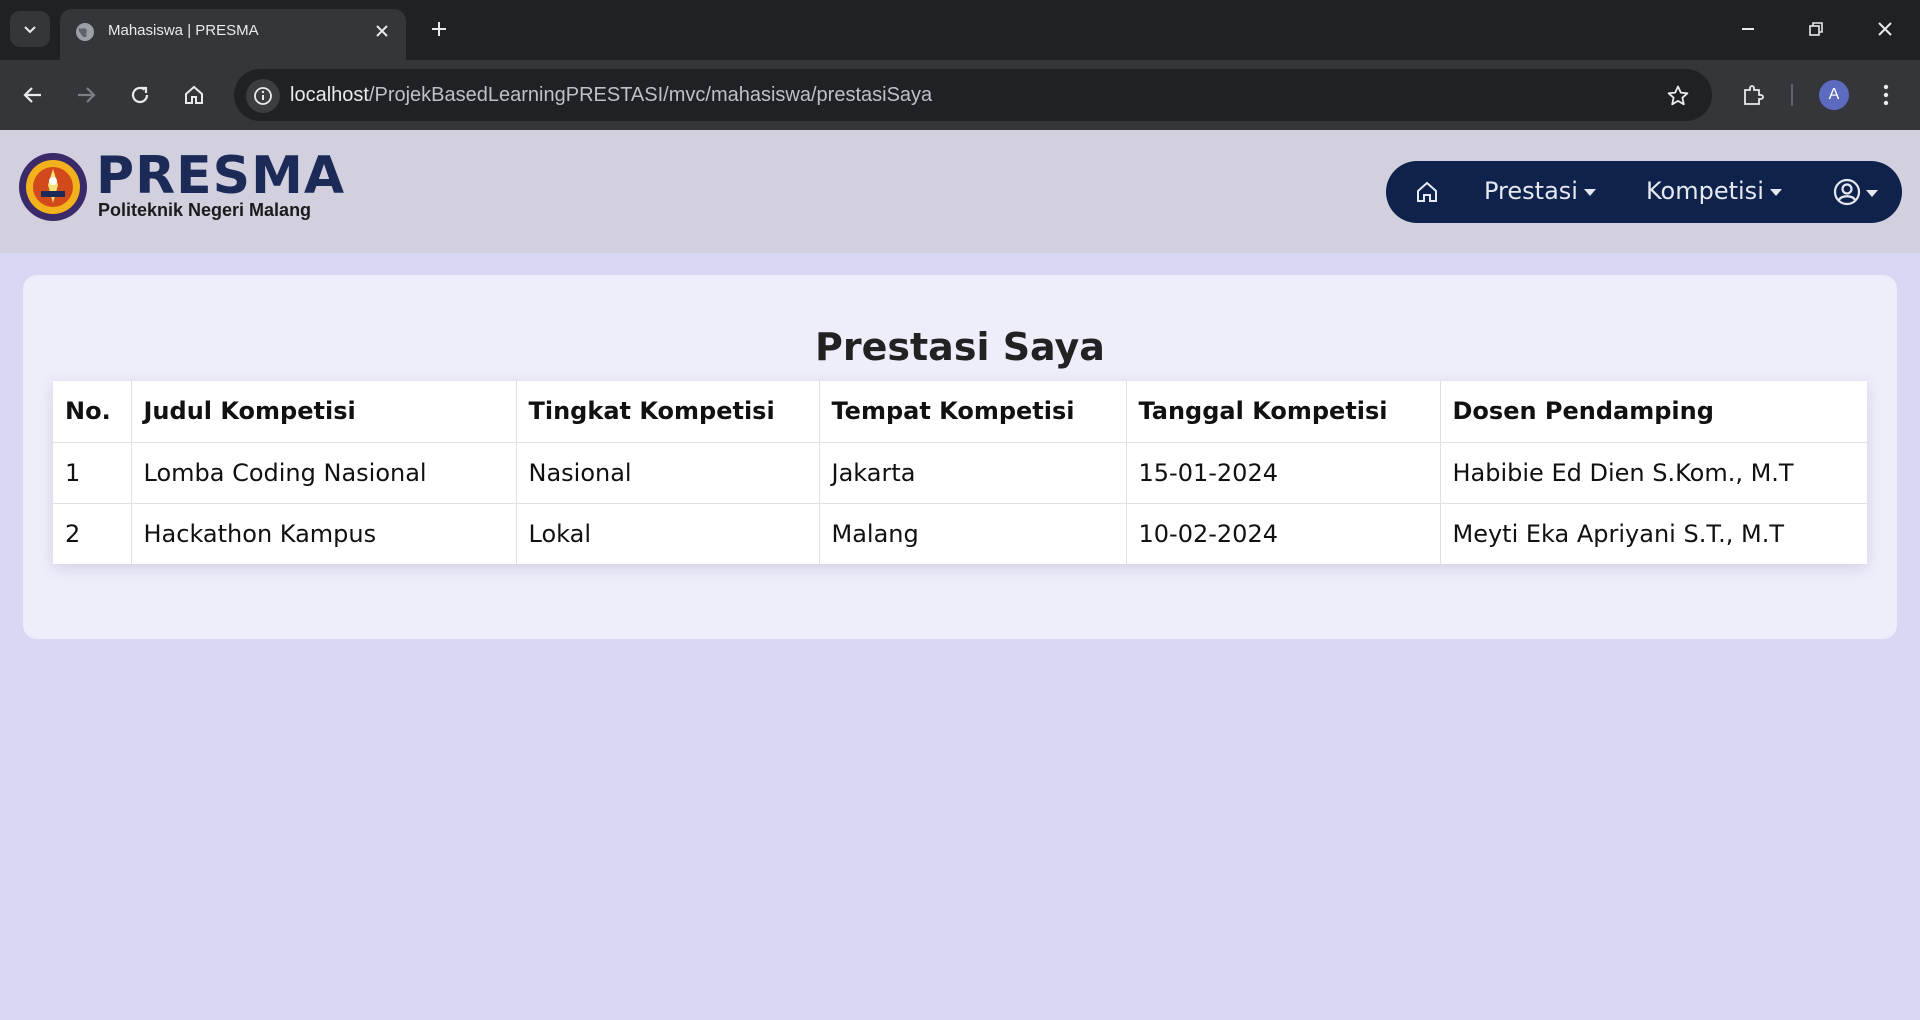  What do you see at coordinates (1283, 533) in the screenshot?
I see `cell-tanggal: 10-02-2024` at bounding box center [1283, 533].